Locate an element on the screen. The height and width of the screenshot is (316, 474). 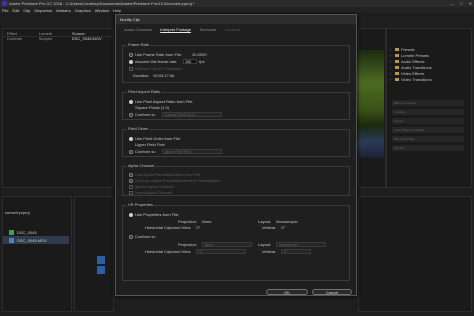
close-button: ✕ is located at coordinates (470, 3).